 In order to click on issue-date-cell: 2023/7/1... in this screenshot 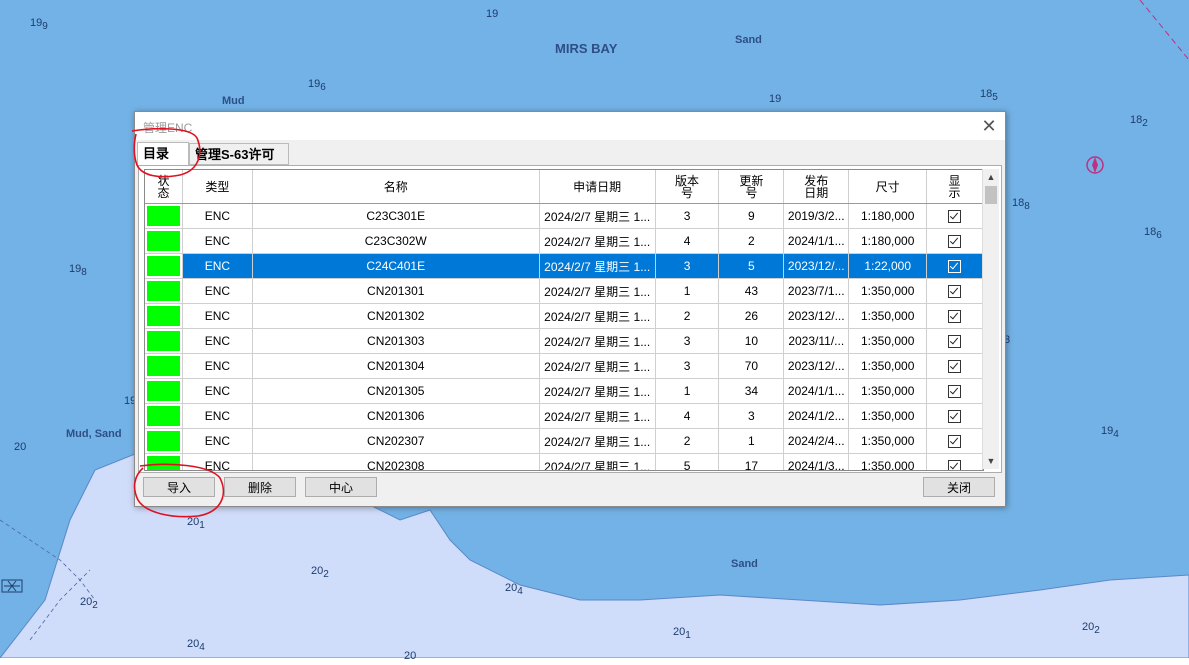, I will do `click(816, 291)`.